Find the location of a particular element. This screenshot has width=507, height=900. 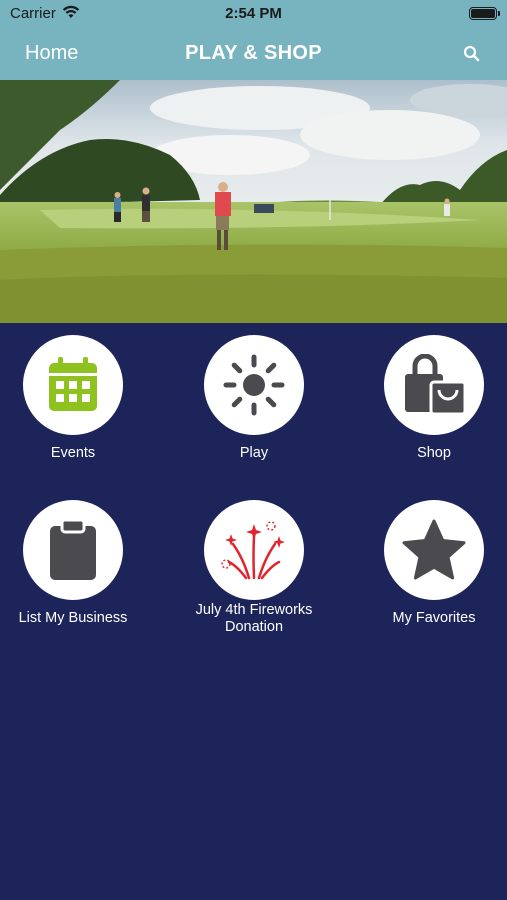

clipboard-icon is located at coordinates (73, 549).